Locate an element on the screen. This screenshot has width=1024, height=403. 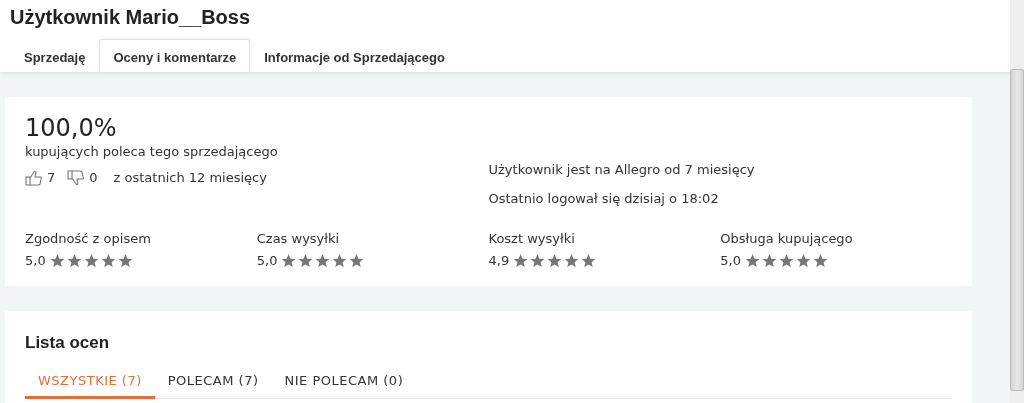
thumbs-down-icon is located at coordinates (76, 178).